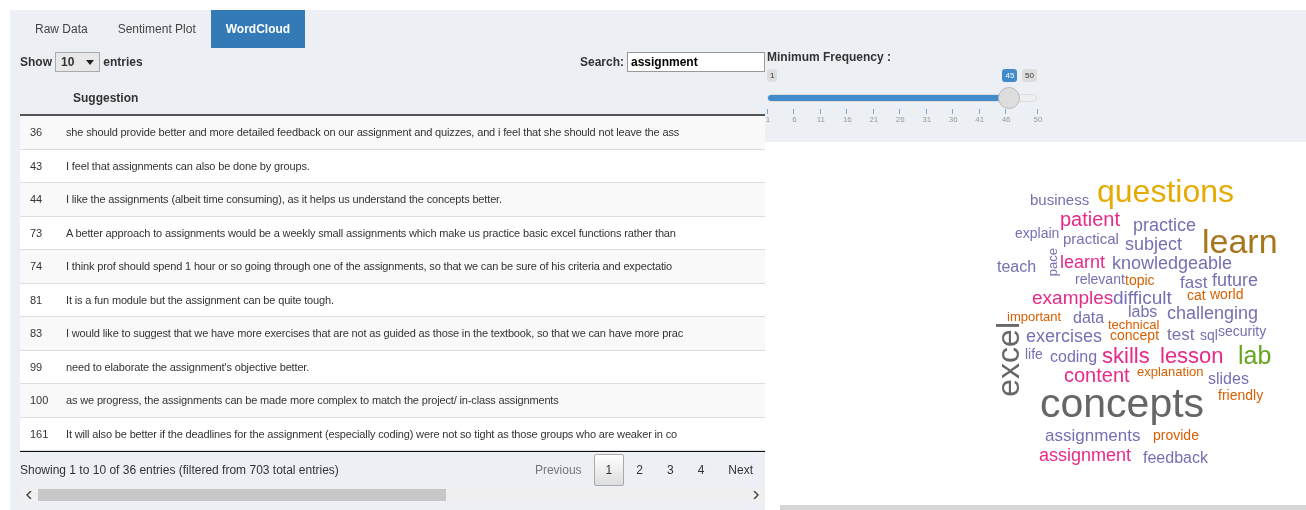  I want to click on cloud-word: teach, so click(1017, 267).